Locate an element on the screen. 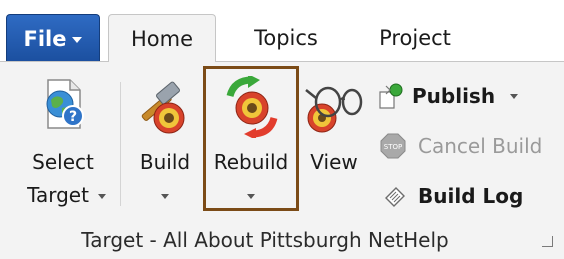 The width and height of the screenshot is (564, 259). file-menu-button: File is located at coordinates (53, 38).